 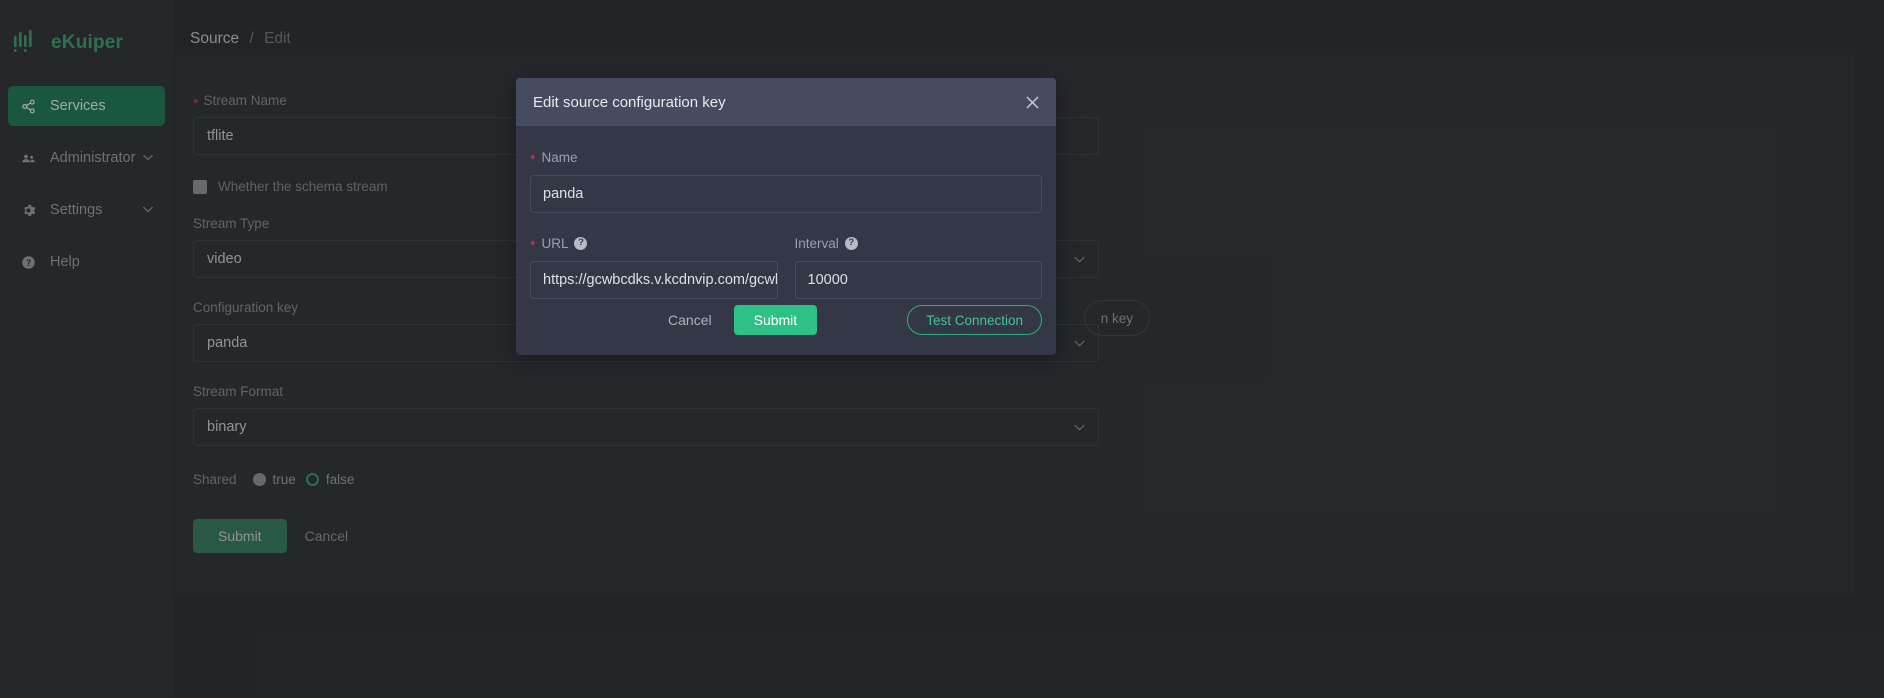 I want to click on modal-field-name: * Name panda, so click(x=786, y=180).